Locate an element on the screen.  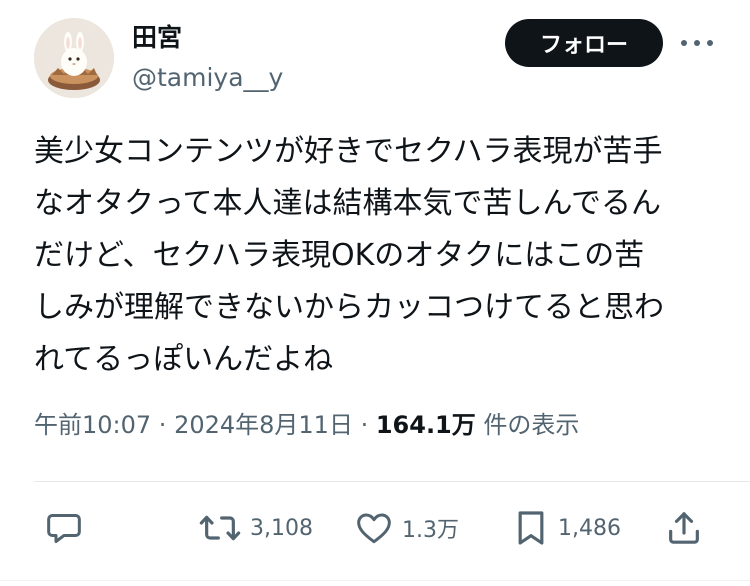
views-count: 164.1万 is located at coordinates (425, 425).